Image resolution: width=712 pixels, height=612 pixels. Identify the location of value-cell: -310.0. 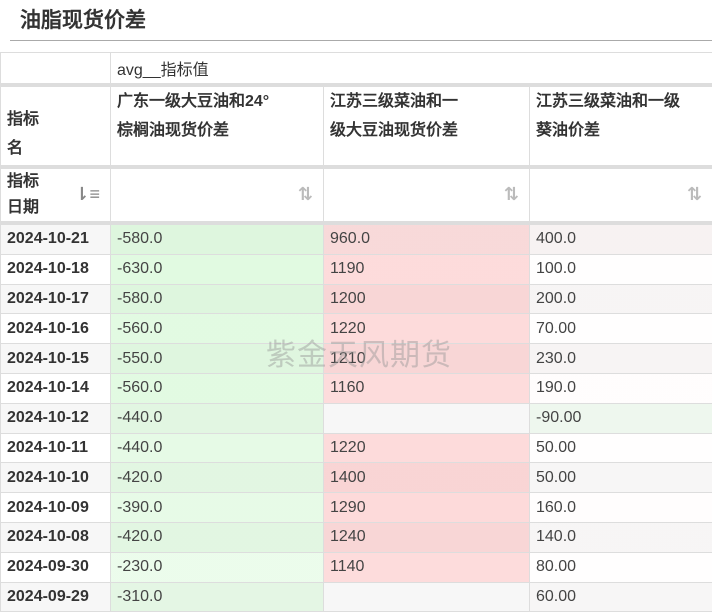
(217, 596).